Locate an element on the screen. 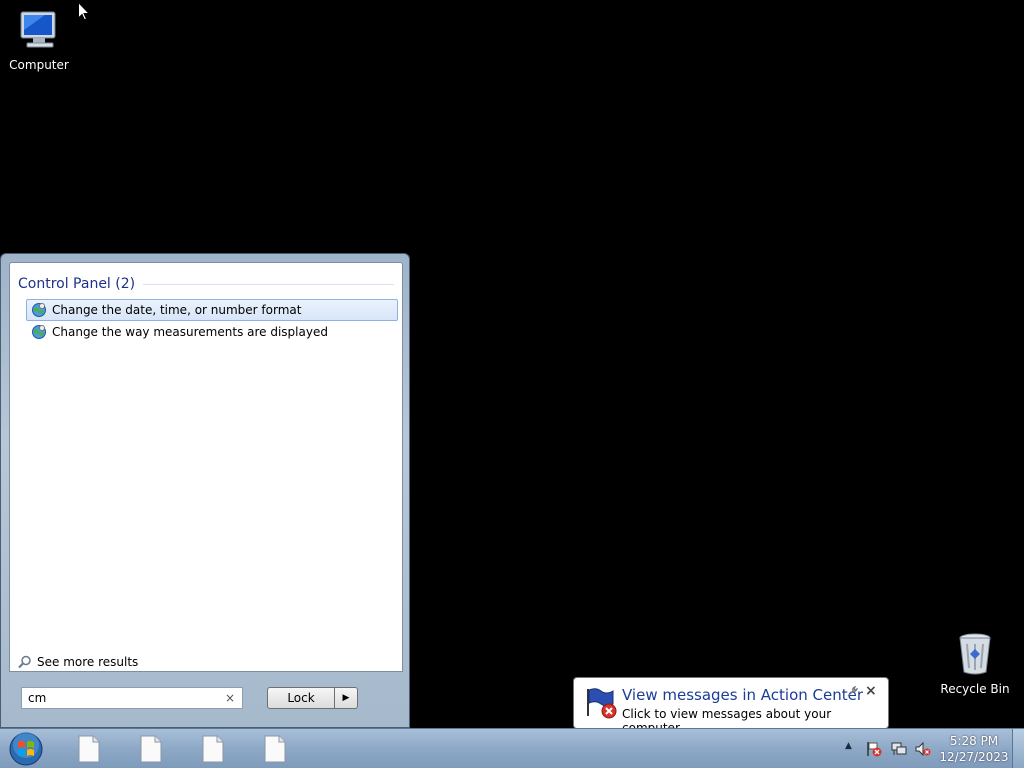 The width and height of the screenshot is (1024, 768). result-group-header: Control Panel (2) is located at coordinates (206, 284).